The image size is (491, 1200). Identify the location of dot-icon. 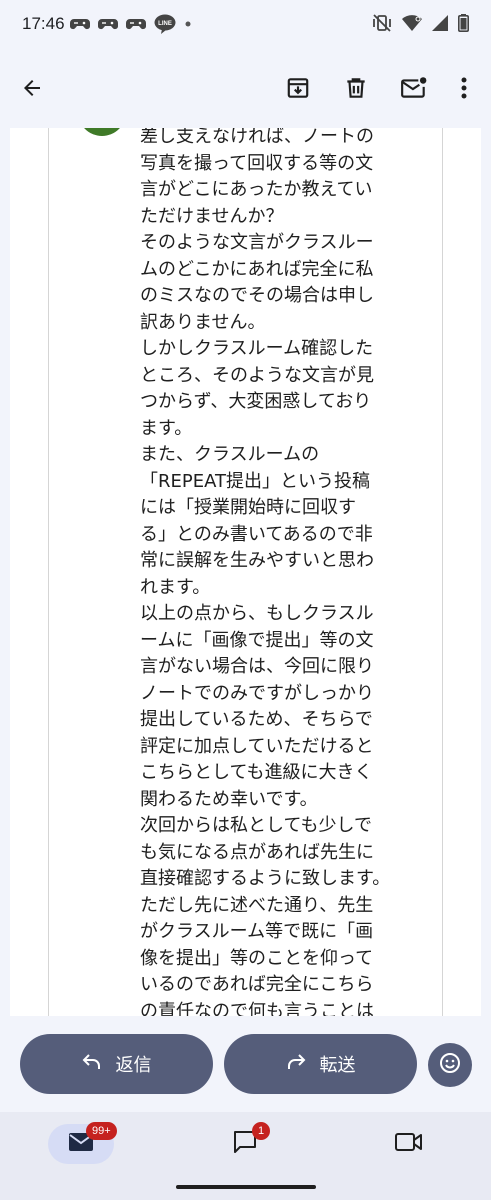
(188, 24).